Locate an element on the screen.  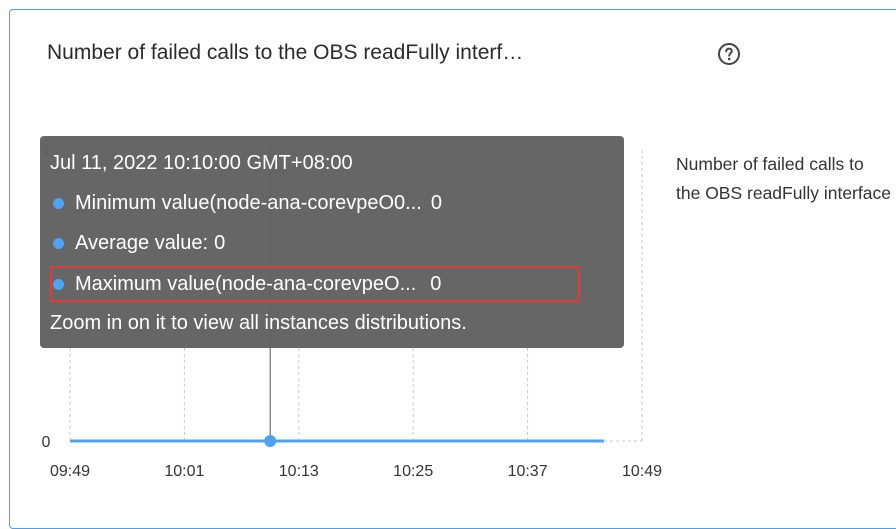
tooltip-row-average: Average value: 0 is located at coordinates (139, 243).